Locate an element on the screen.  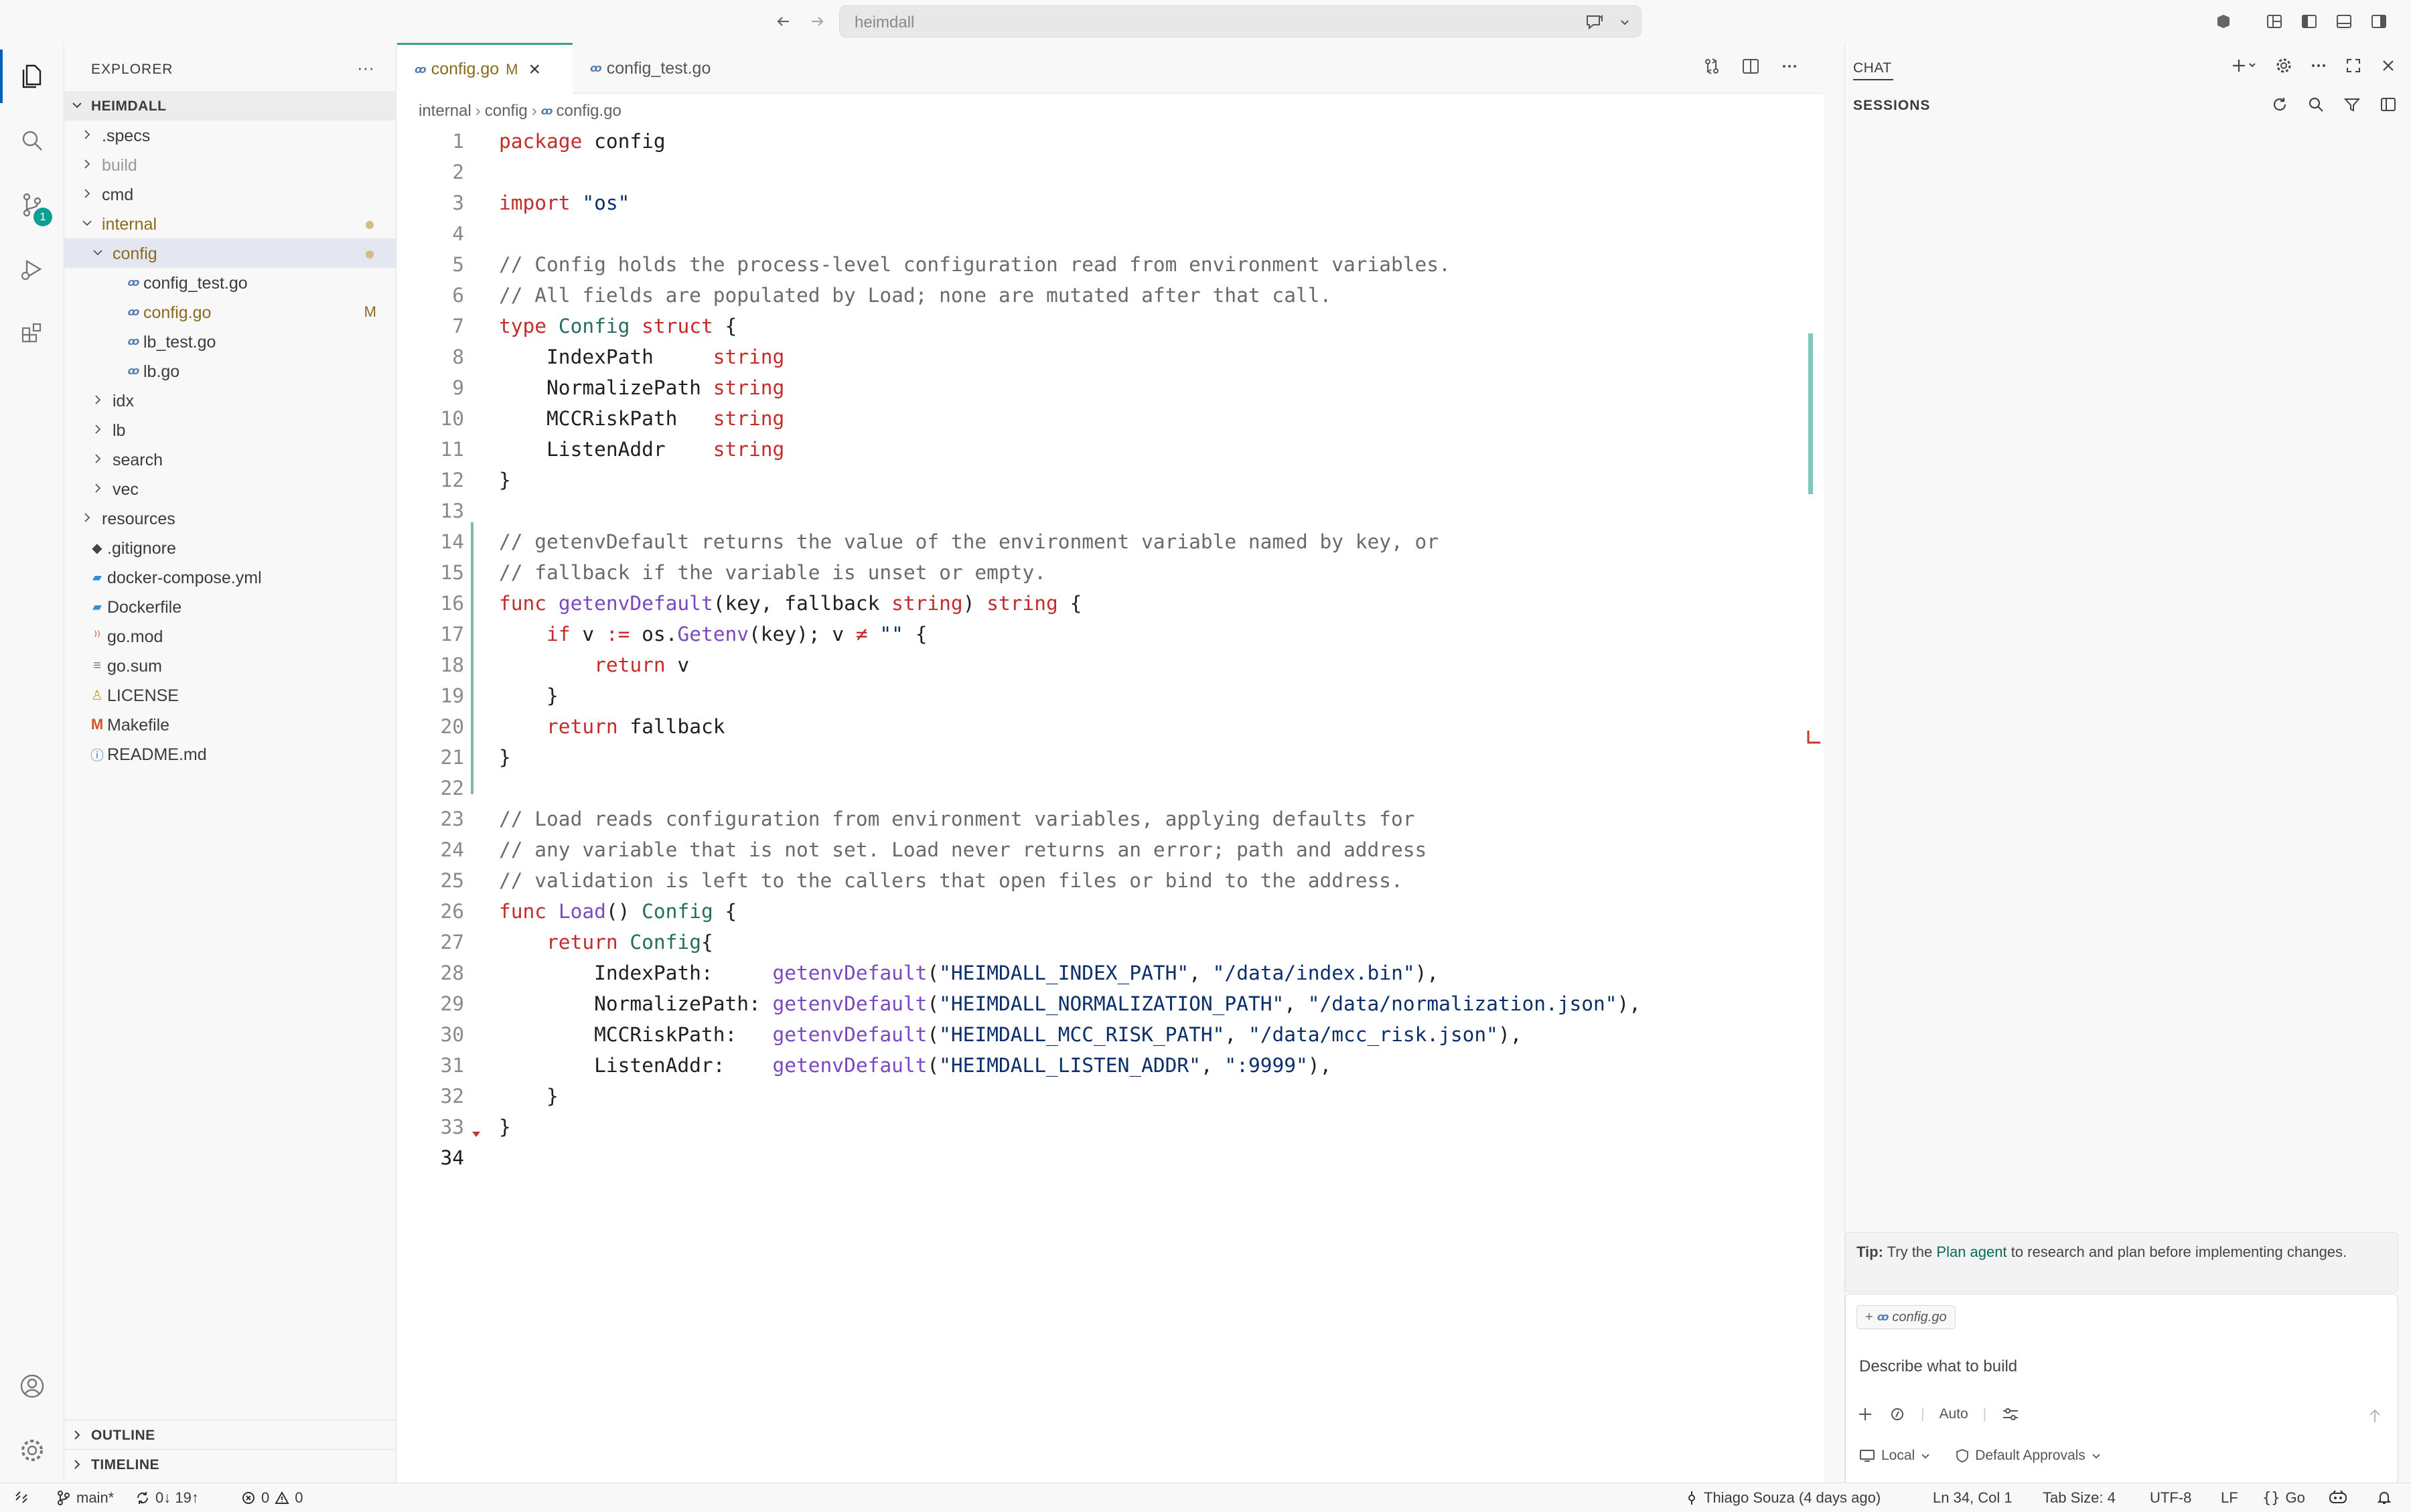
cursor-position: Ln 34, Col 1 is located at coordinates (1973, 1498).